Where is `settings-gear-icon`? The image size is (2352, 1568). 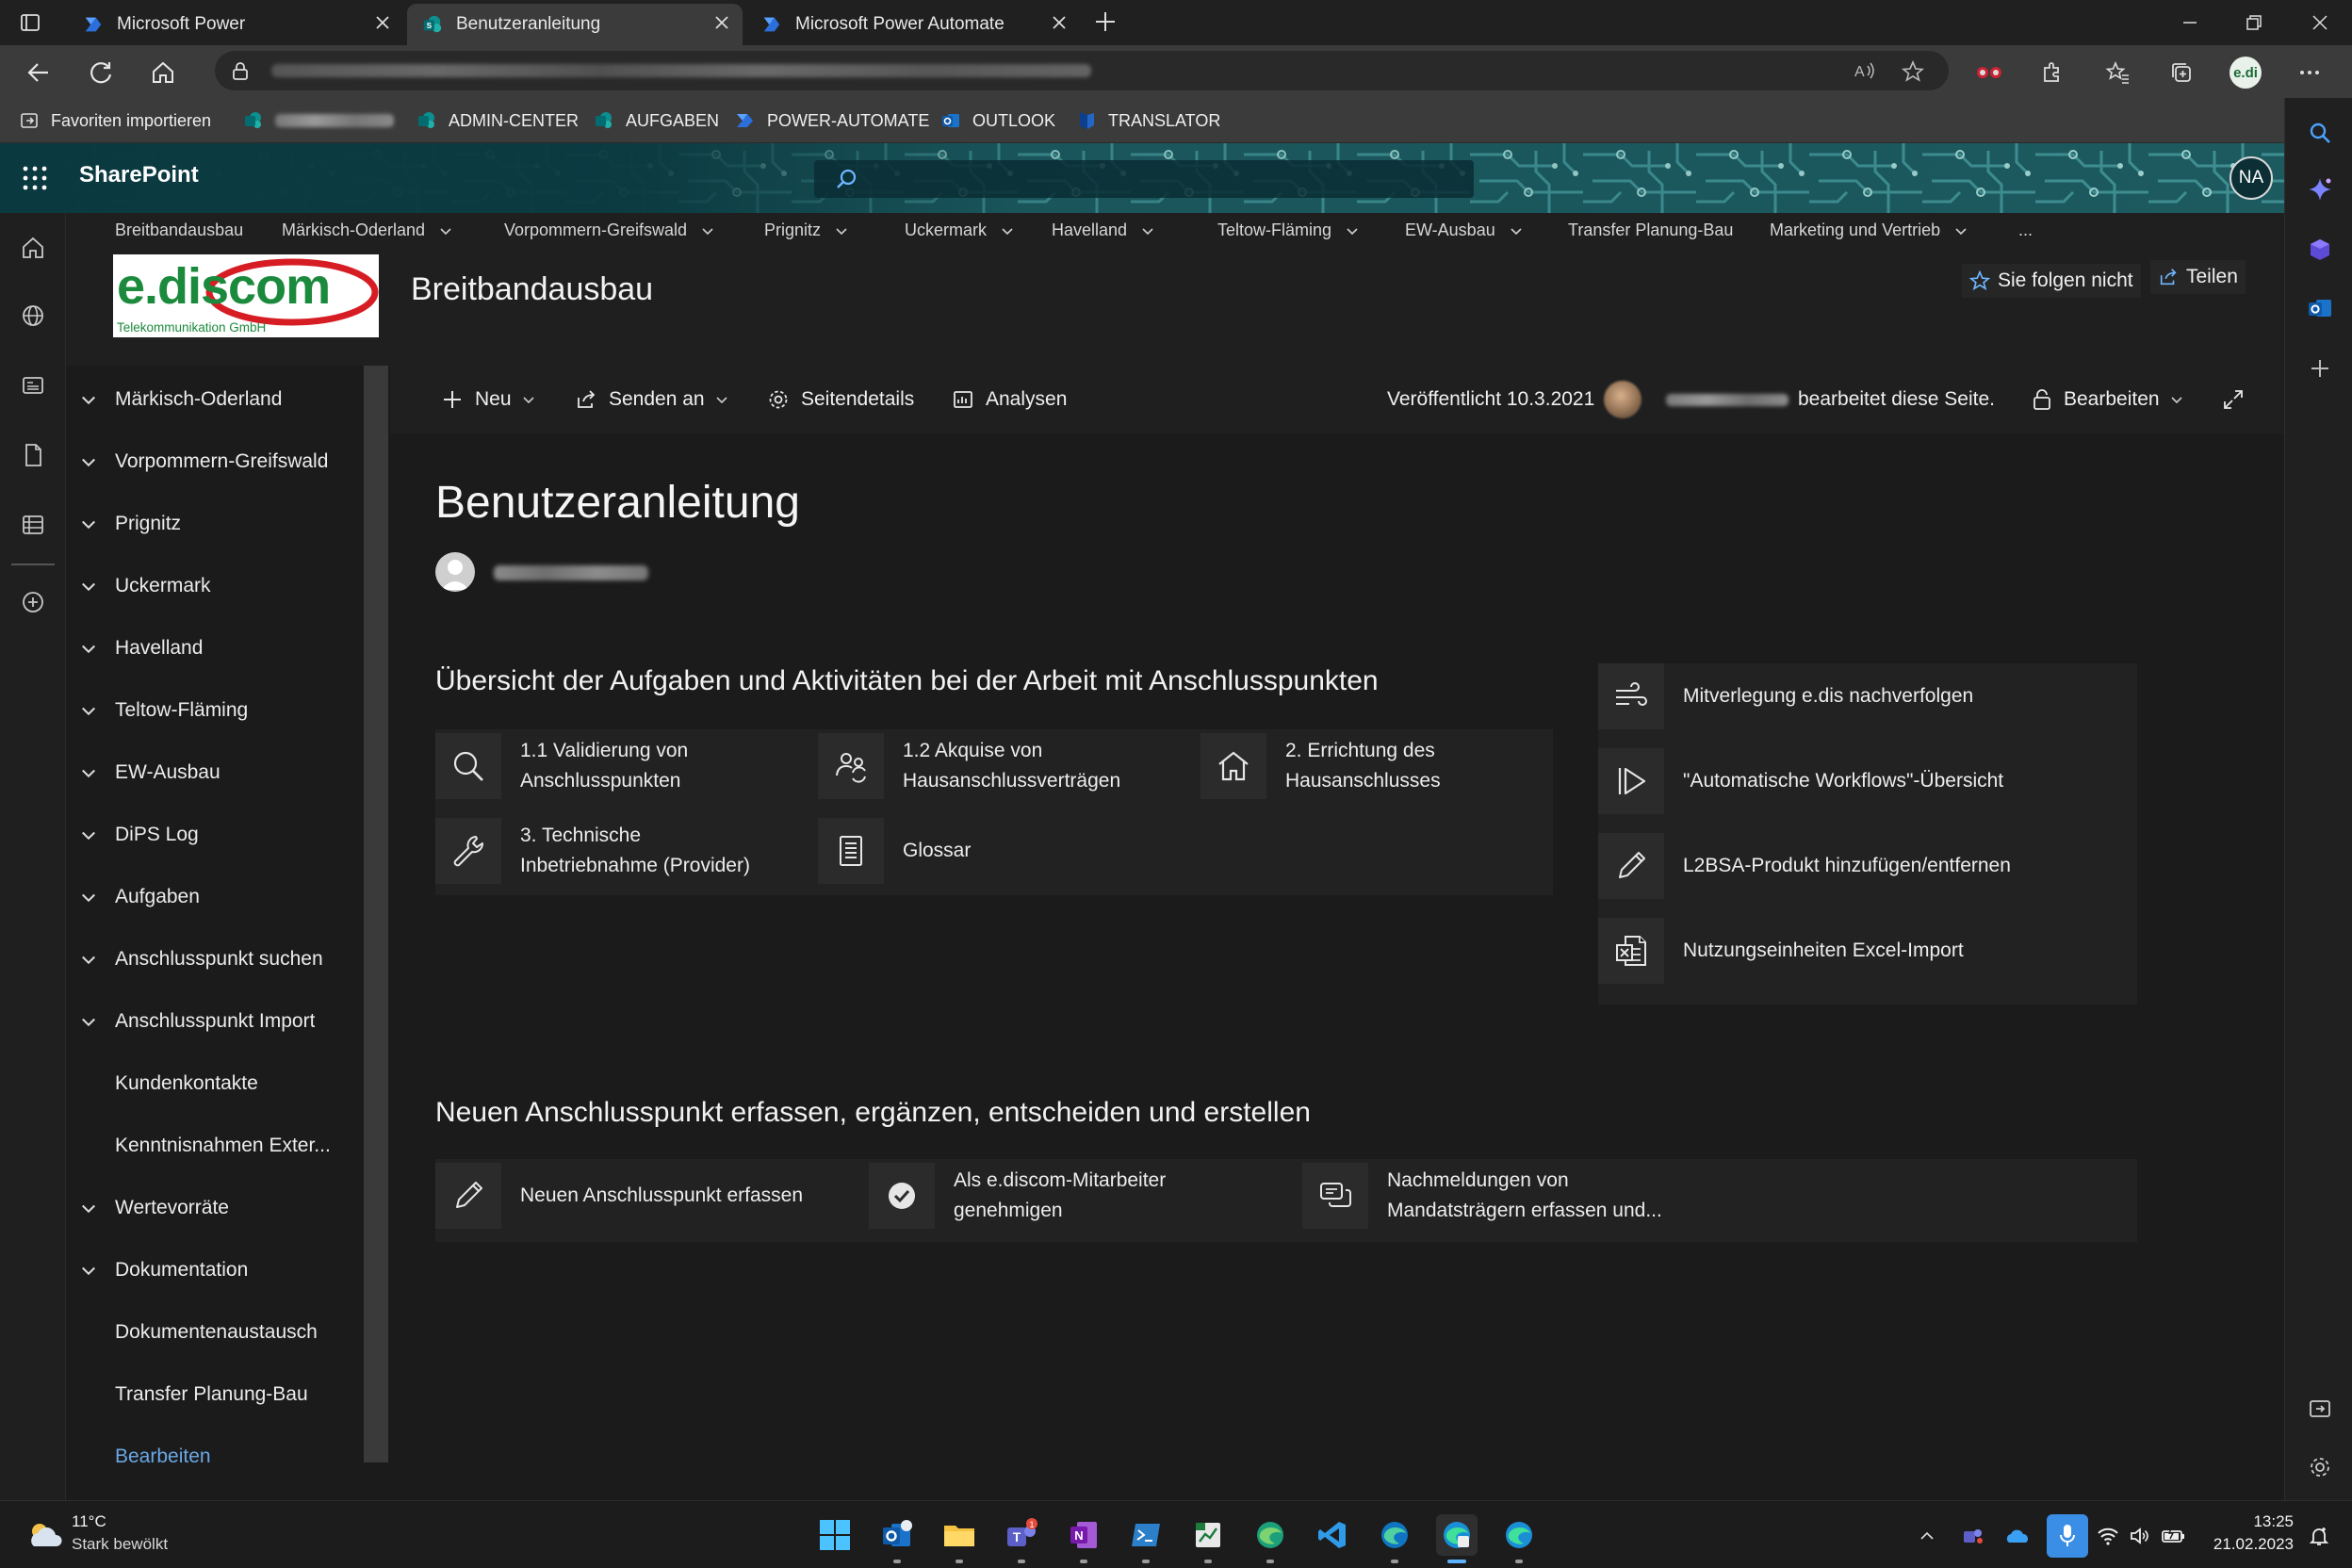 settings-gear-icon is located at coordinates (2320, 1467).